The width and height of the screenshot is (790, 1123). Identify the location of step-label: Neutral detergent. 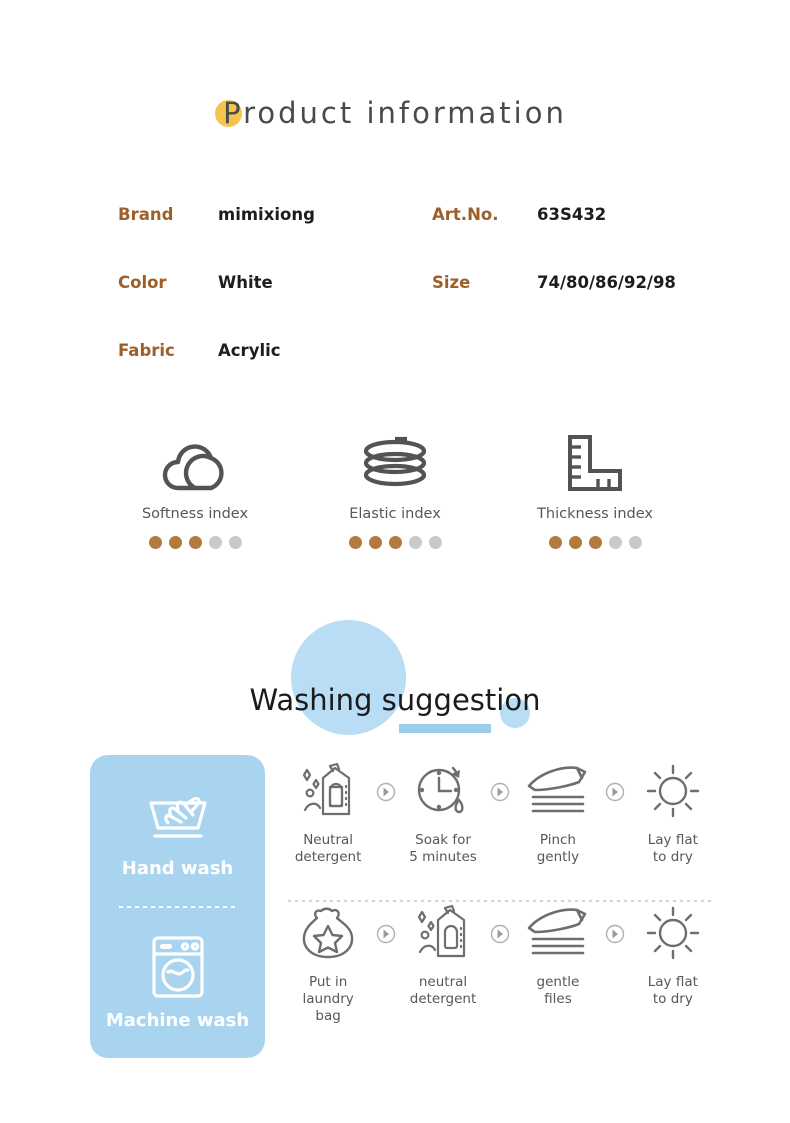
(328, 849).